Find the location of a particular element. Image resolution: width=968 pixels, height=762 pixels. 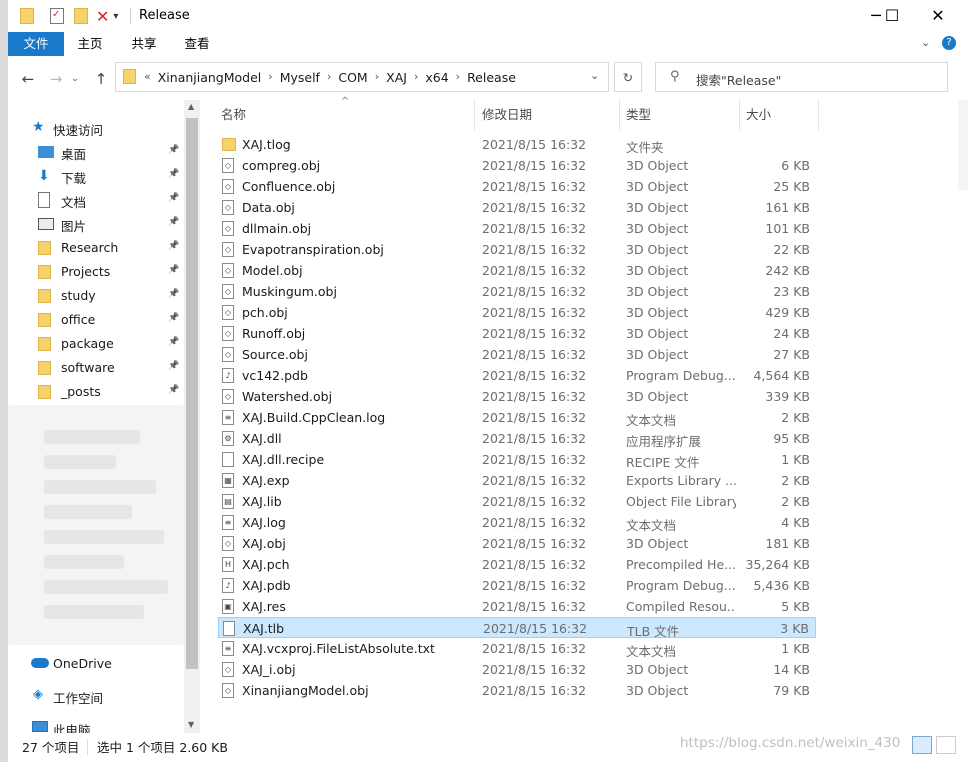

properties-icon: ✓ is located at coordinates (57, 16).